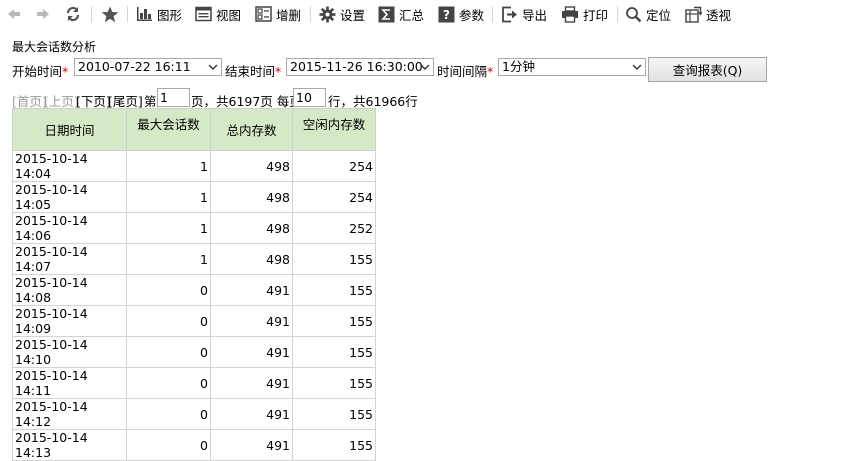 The image size is (853, 461). I want to click on params-button: ? 参数, so click(461, 14).